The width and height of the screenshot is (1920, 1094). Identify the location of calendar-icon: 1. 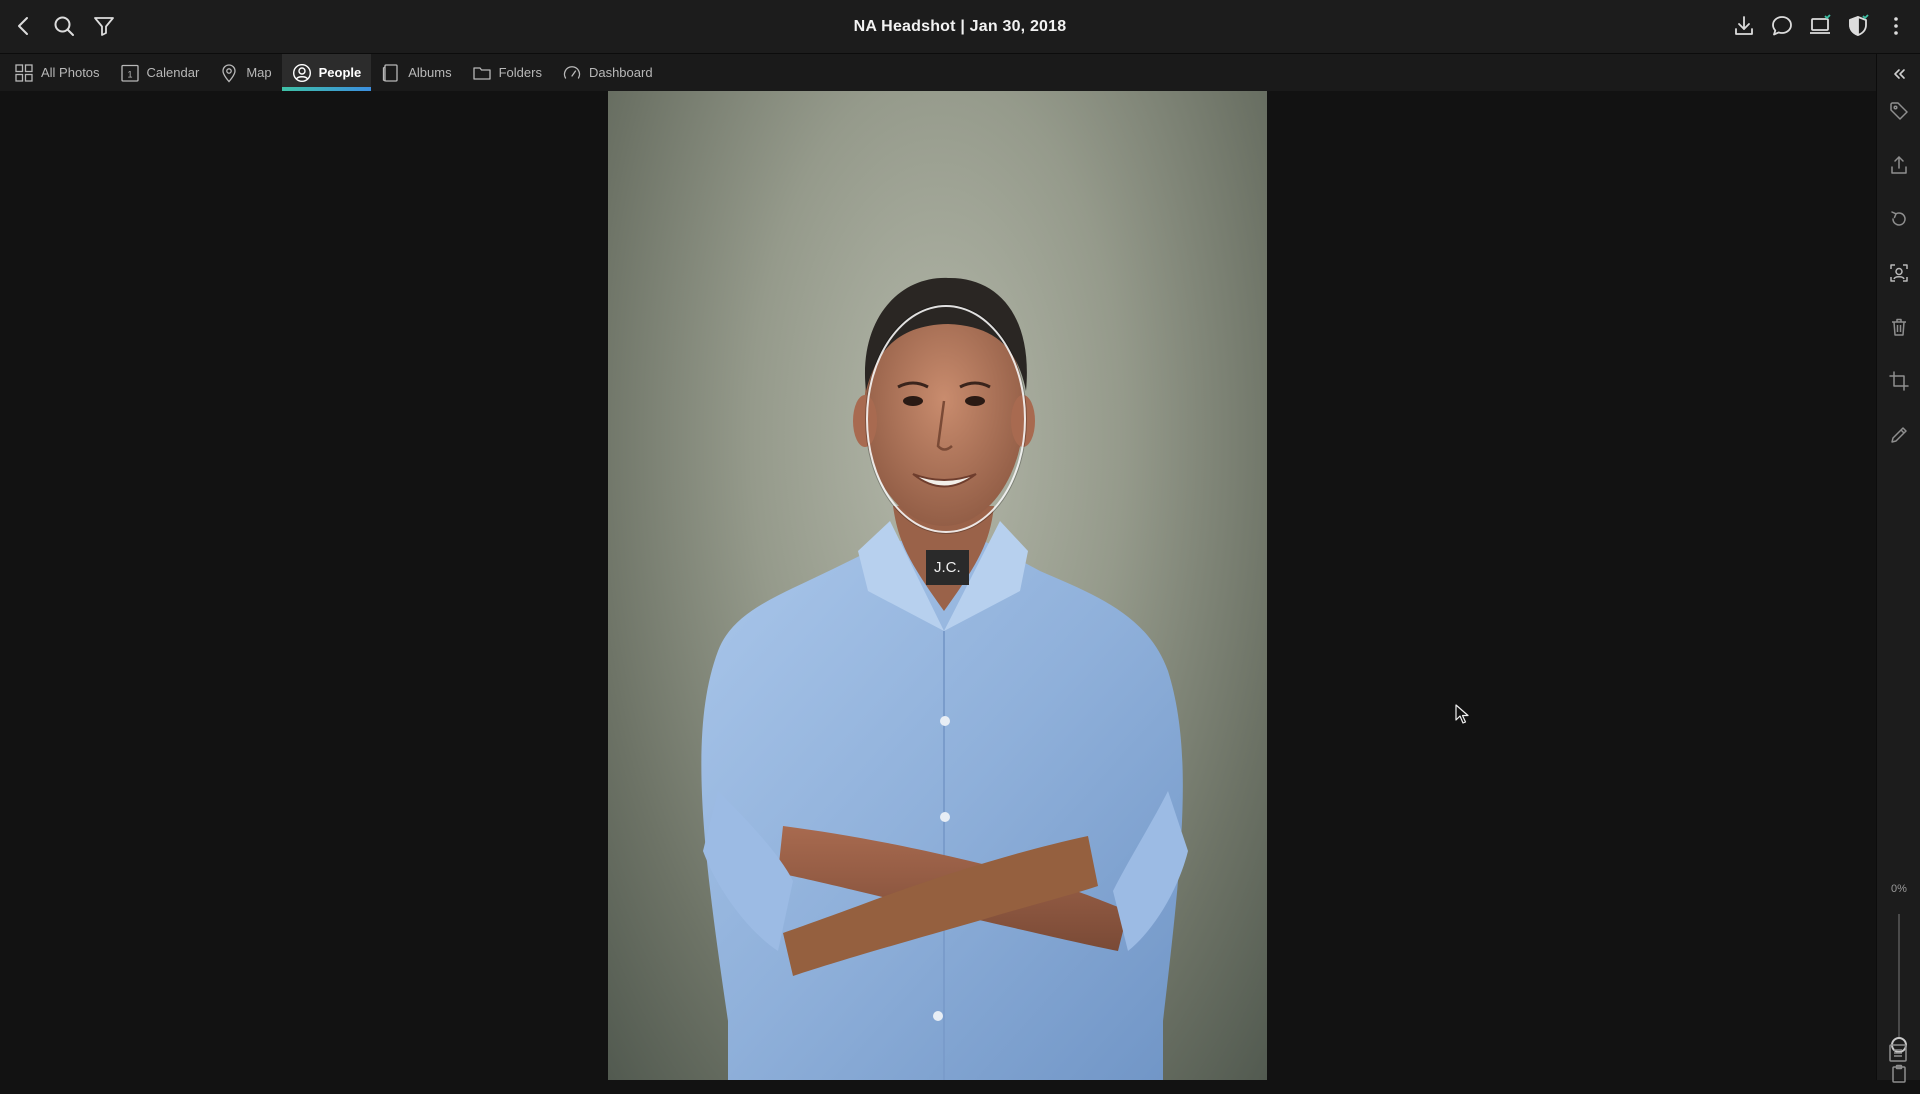
(129, 73).